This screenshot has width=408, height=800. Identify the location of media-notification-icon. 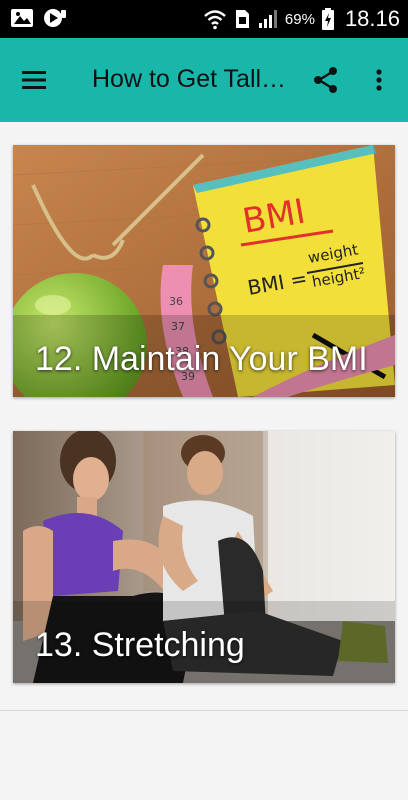
(55, 18).